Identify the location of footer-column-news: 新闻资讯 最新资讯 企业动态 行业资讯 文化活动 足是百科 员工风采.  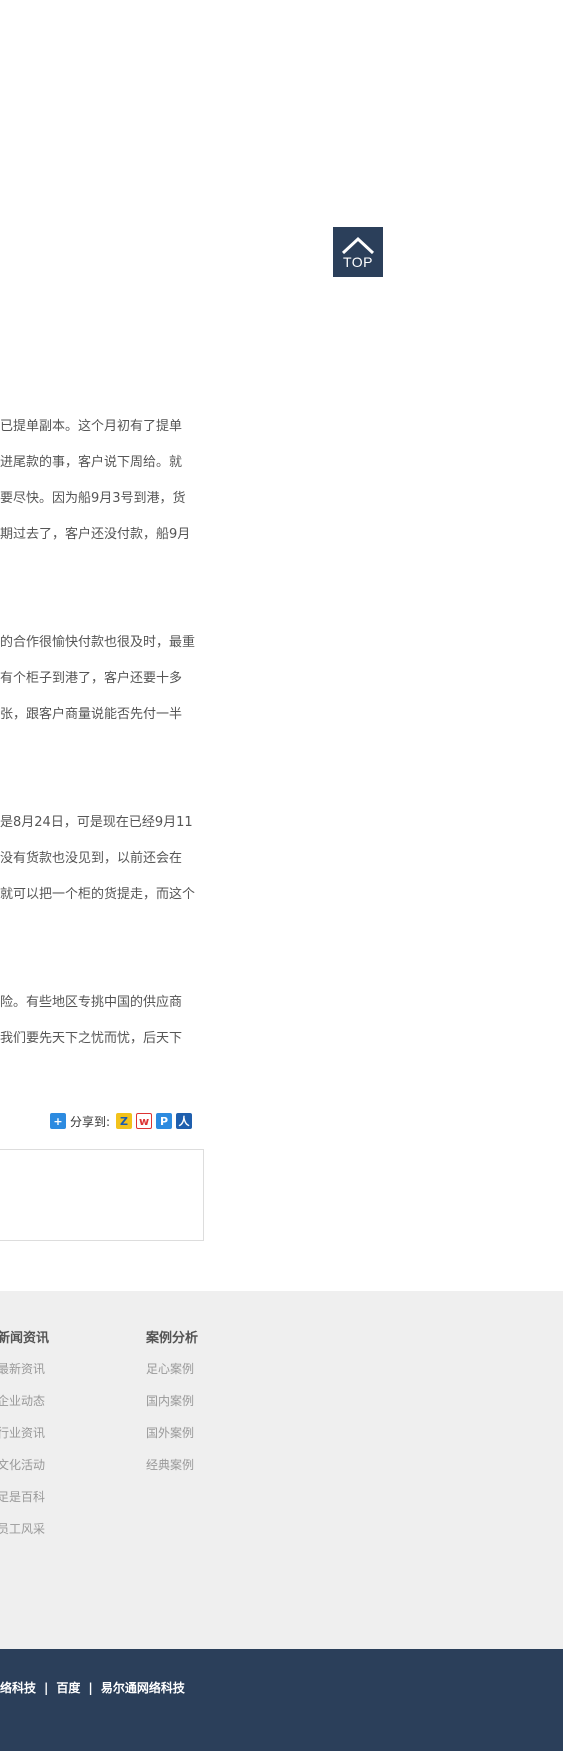
(24, 1441).